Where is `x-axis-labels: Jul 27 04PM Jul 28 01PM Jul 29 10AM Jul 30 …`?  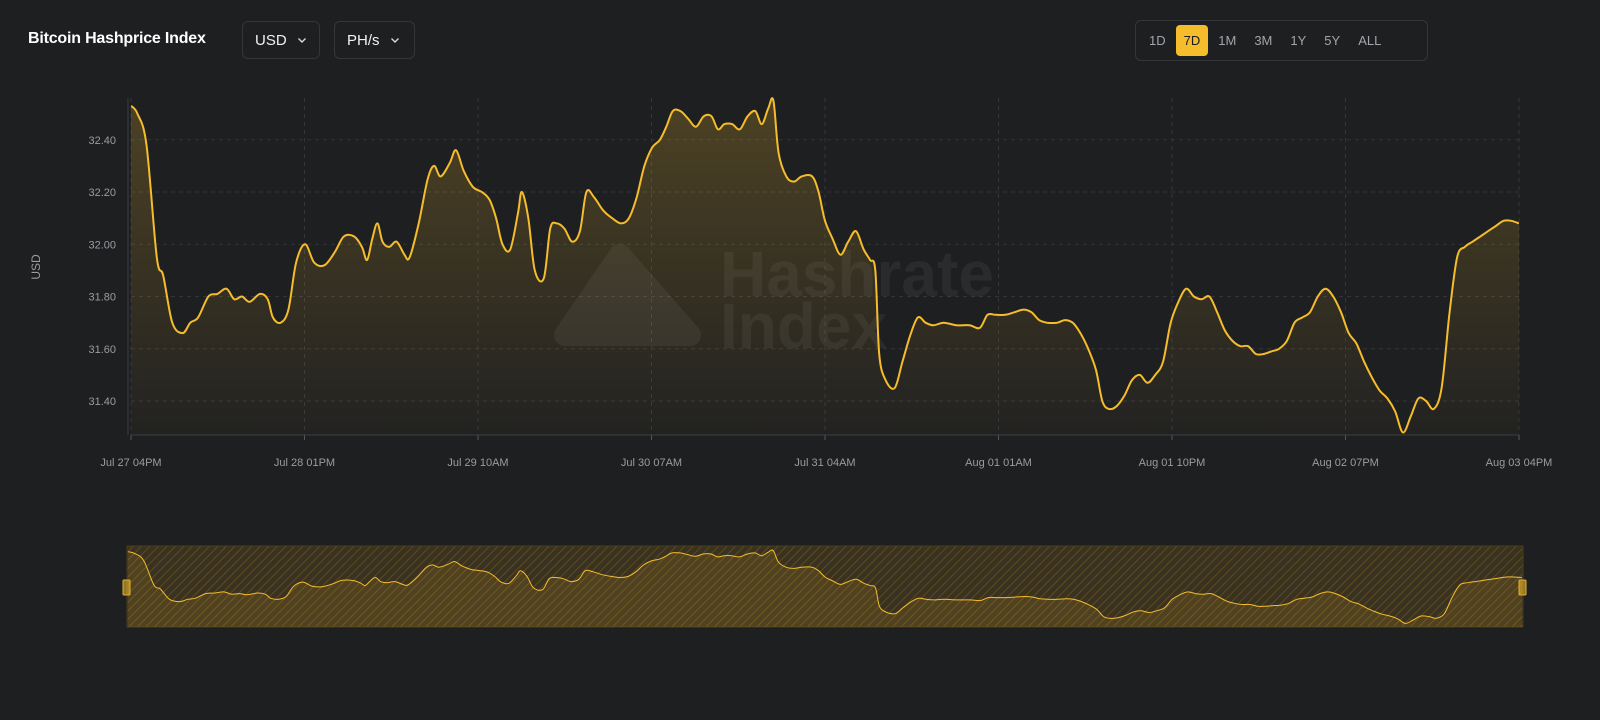
x-axis-labels: Jul 27 04PM Jul 28 01PM Jul 29 10AM Jul 30 … is located at coordinates (826, 463).